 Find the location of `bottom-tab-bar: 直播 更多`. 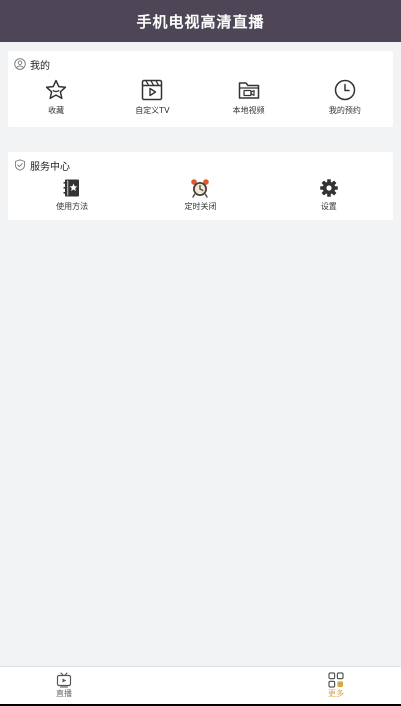

bottom-tab-bar: 直播 更多 is located at coordinates (200, 685).